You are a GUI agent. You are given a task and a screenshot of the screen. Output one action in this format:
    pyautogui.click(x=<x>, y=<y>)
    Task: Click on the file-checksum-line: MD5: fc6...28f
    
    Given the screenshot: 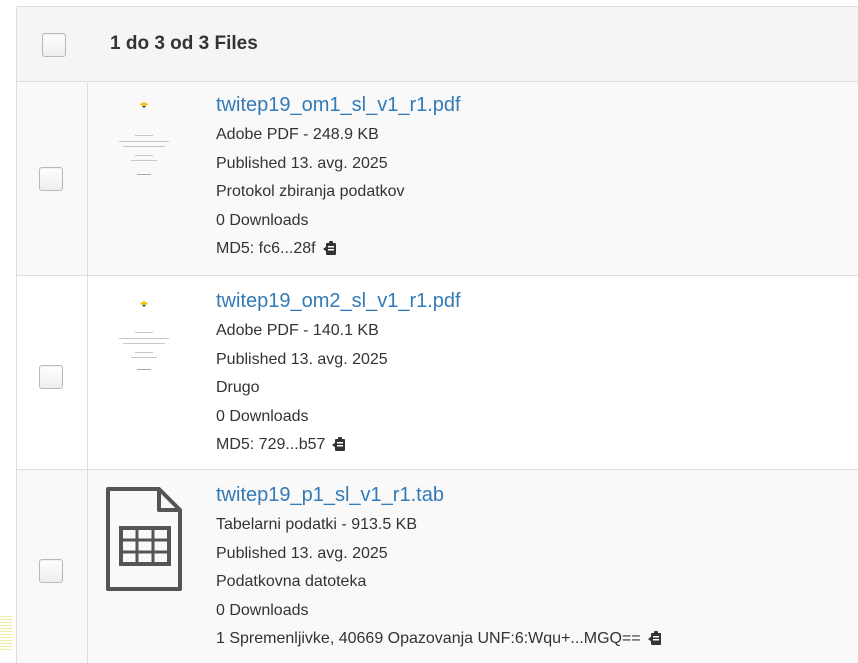 What is the action you would take?
    pyautogui.click(x=338, y=249)
    